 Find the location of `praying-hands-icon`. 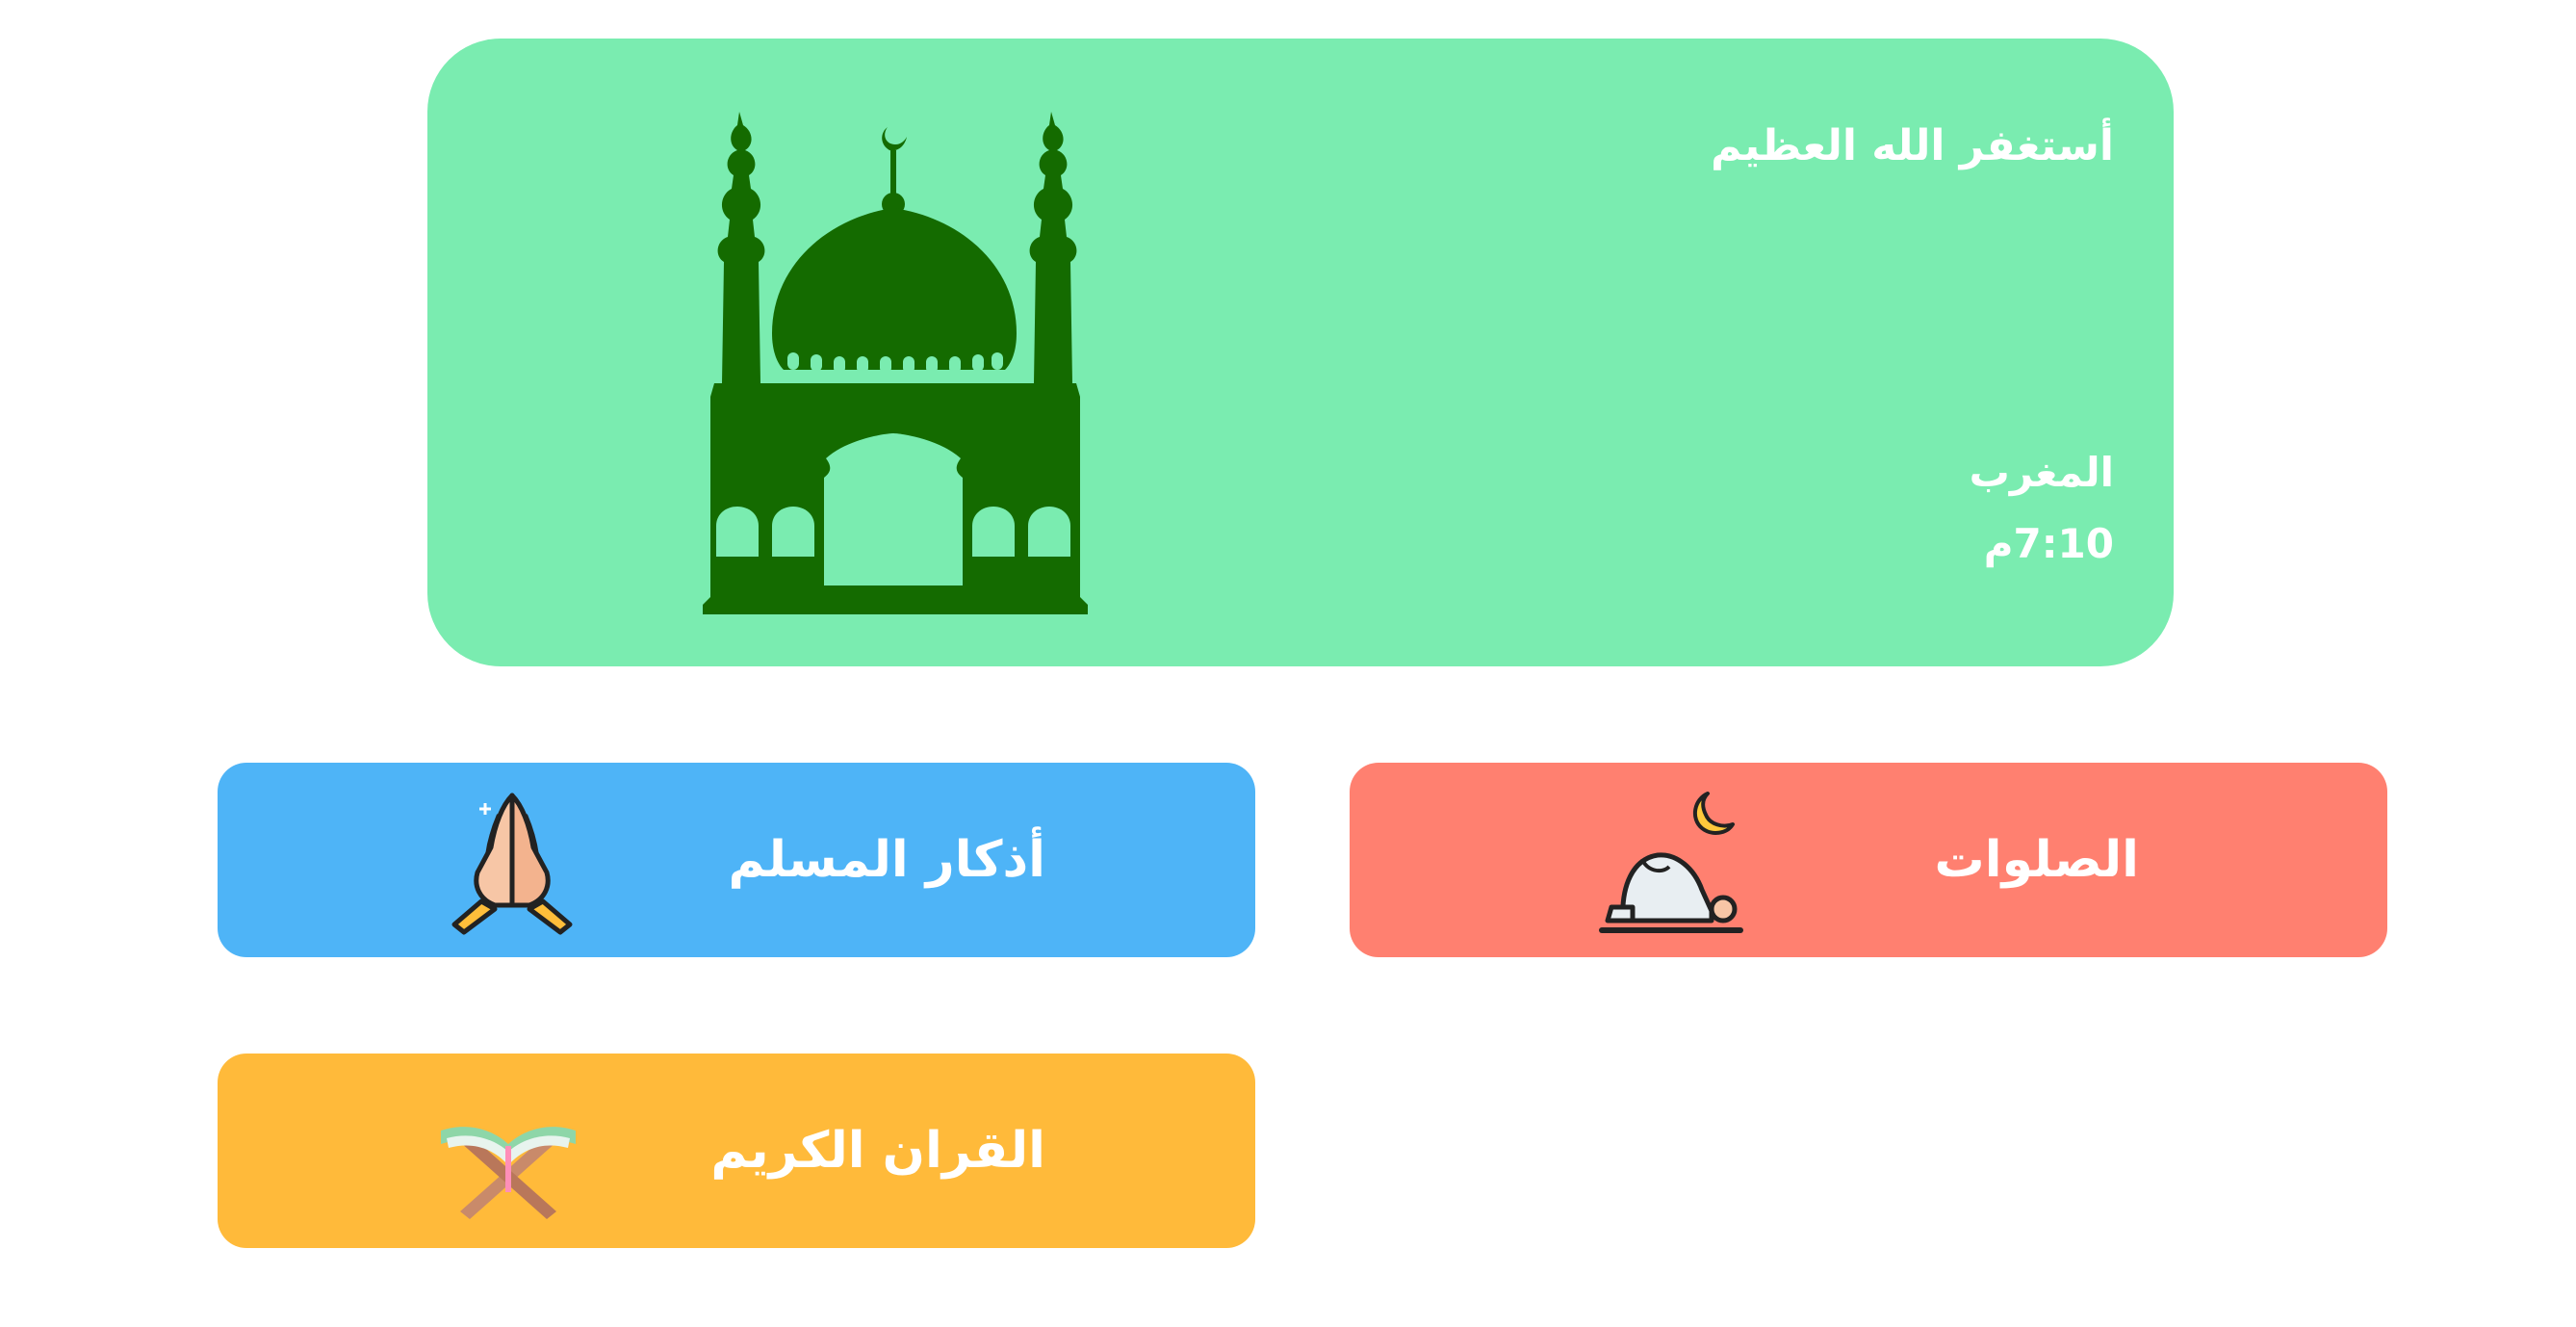

praying-hands-icon is located at coordinates (512, 864).